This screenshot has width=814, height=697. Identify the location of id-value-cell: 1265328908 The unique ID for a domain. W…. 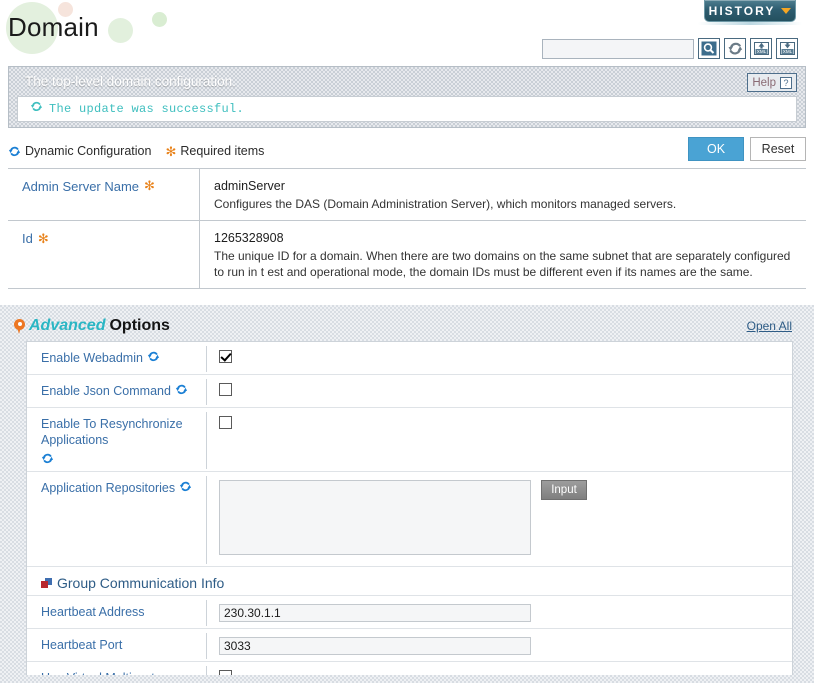
(503, 254).